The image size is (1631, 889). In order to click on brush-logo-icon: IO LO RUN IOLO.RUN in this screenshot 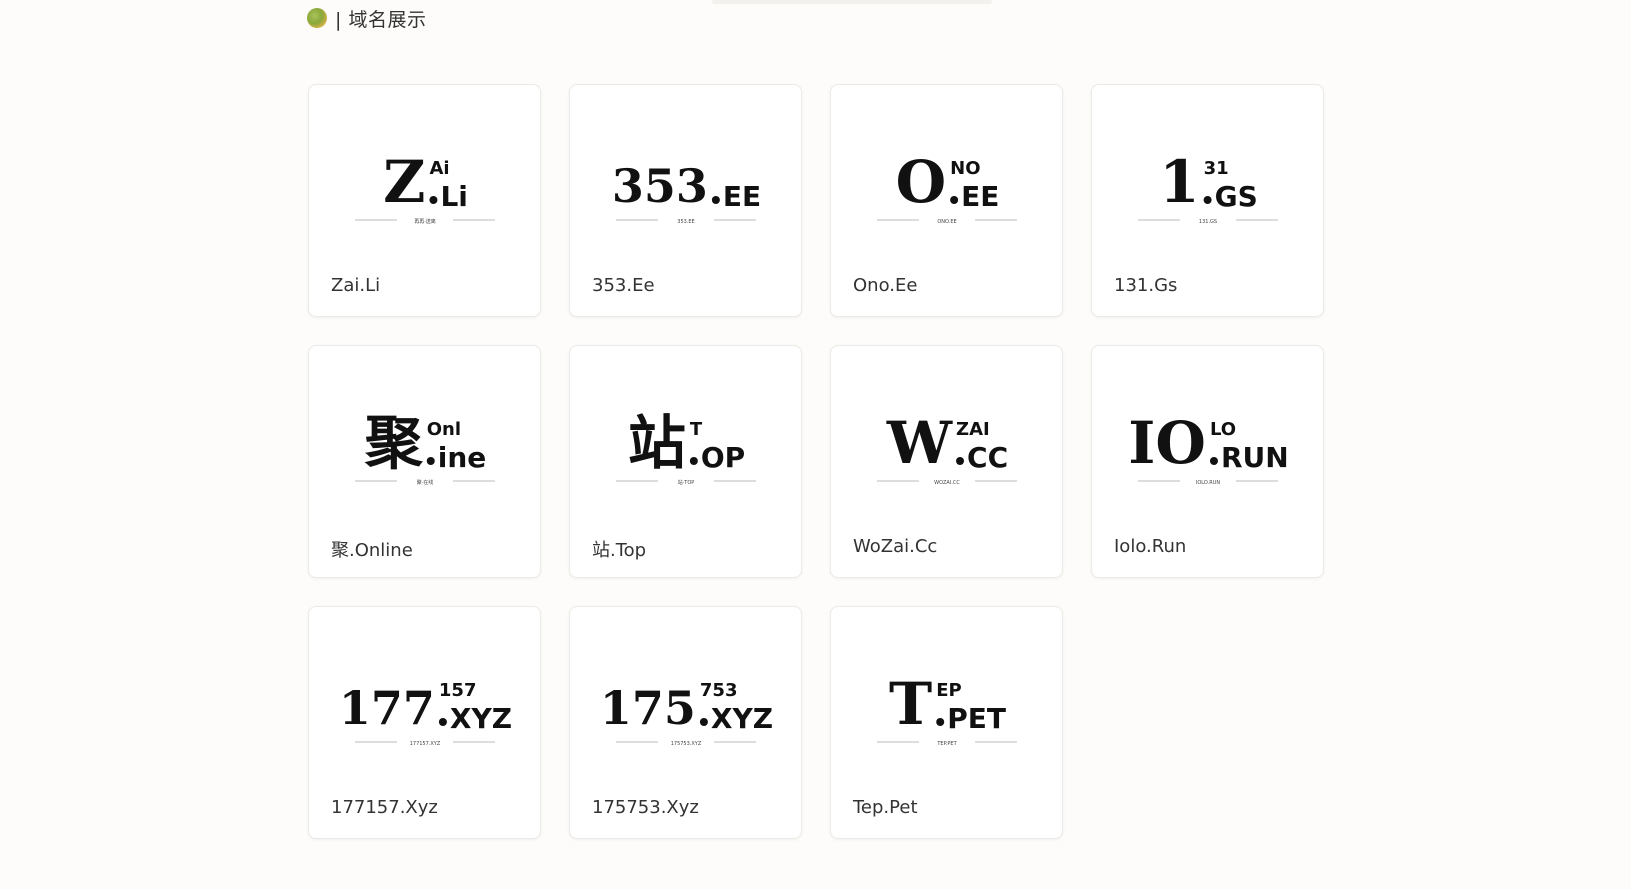, I will do `click(1208, 447)`.